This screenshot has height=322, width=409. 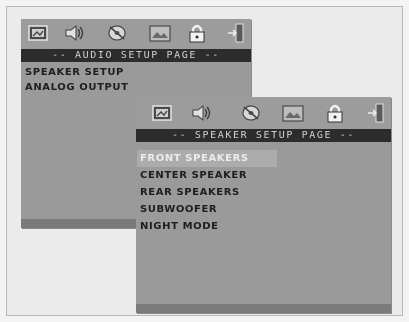 What do you see at coordinates (136, 55) in the screenshot?
I see `page-title: -- AUDIO SETUP PAGE --` at bounding box center [136, 55].